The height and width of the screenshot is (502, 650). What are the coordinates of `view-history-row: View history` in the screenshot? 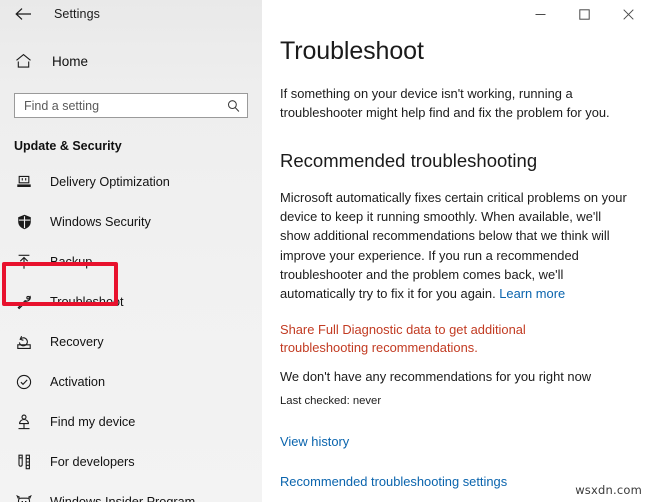 It's located at (456, 442).